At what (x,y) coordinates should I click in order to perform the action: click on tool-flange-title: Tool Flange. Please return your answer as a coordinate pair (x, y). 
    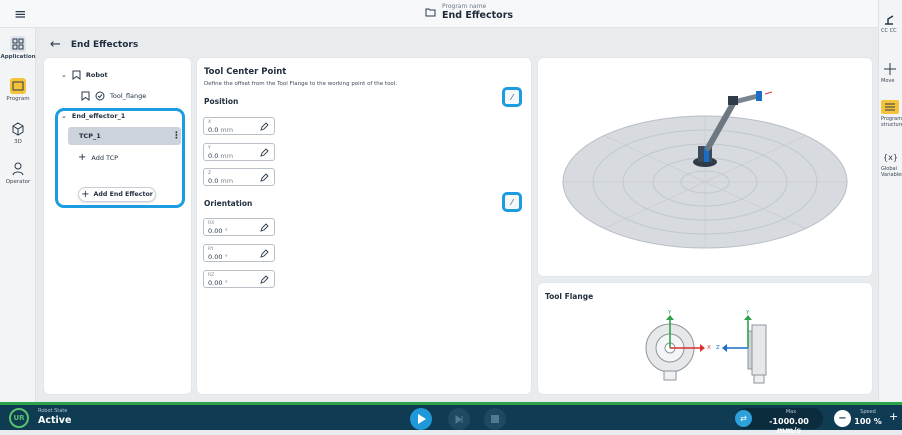
    Looking at the image, I should click on (569, 296).